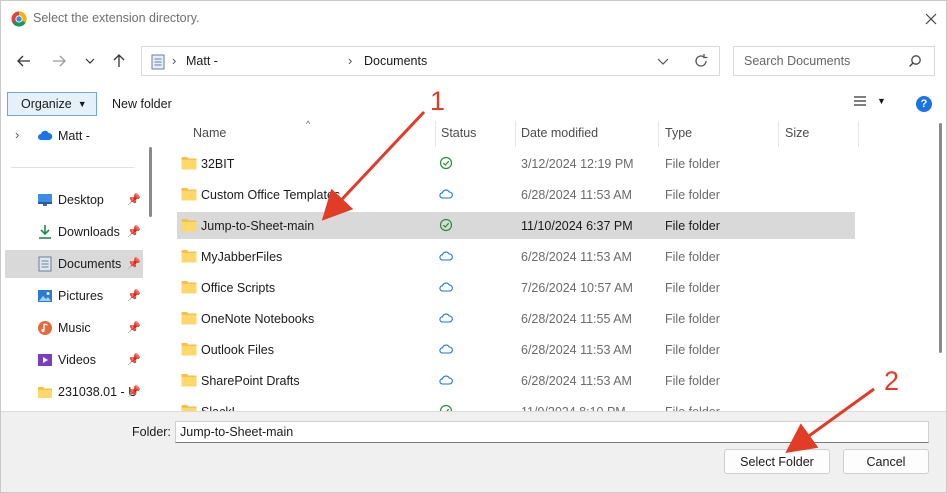 This screenshot has height=493, width=947. What do you see at coordinates (45, 328) in the screenshot?
I see `music-icon` at bounding box center [45, 328].